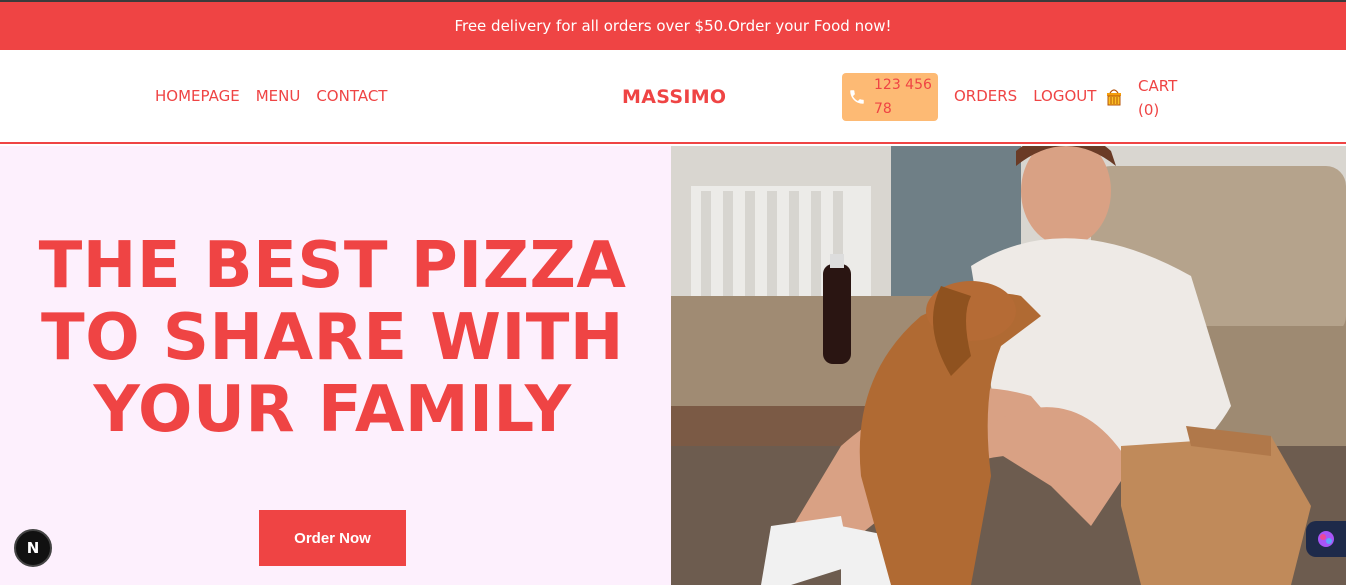 This screenshot has height=585, width=1346. Describe the element at coordinates (1114, 97) in the screenshot. I see `cart-icon` at that location.